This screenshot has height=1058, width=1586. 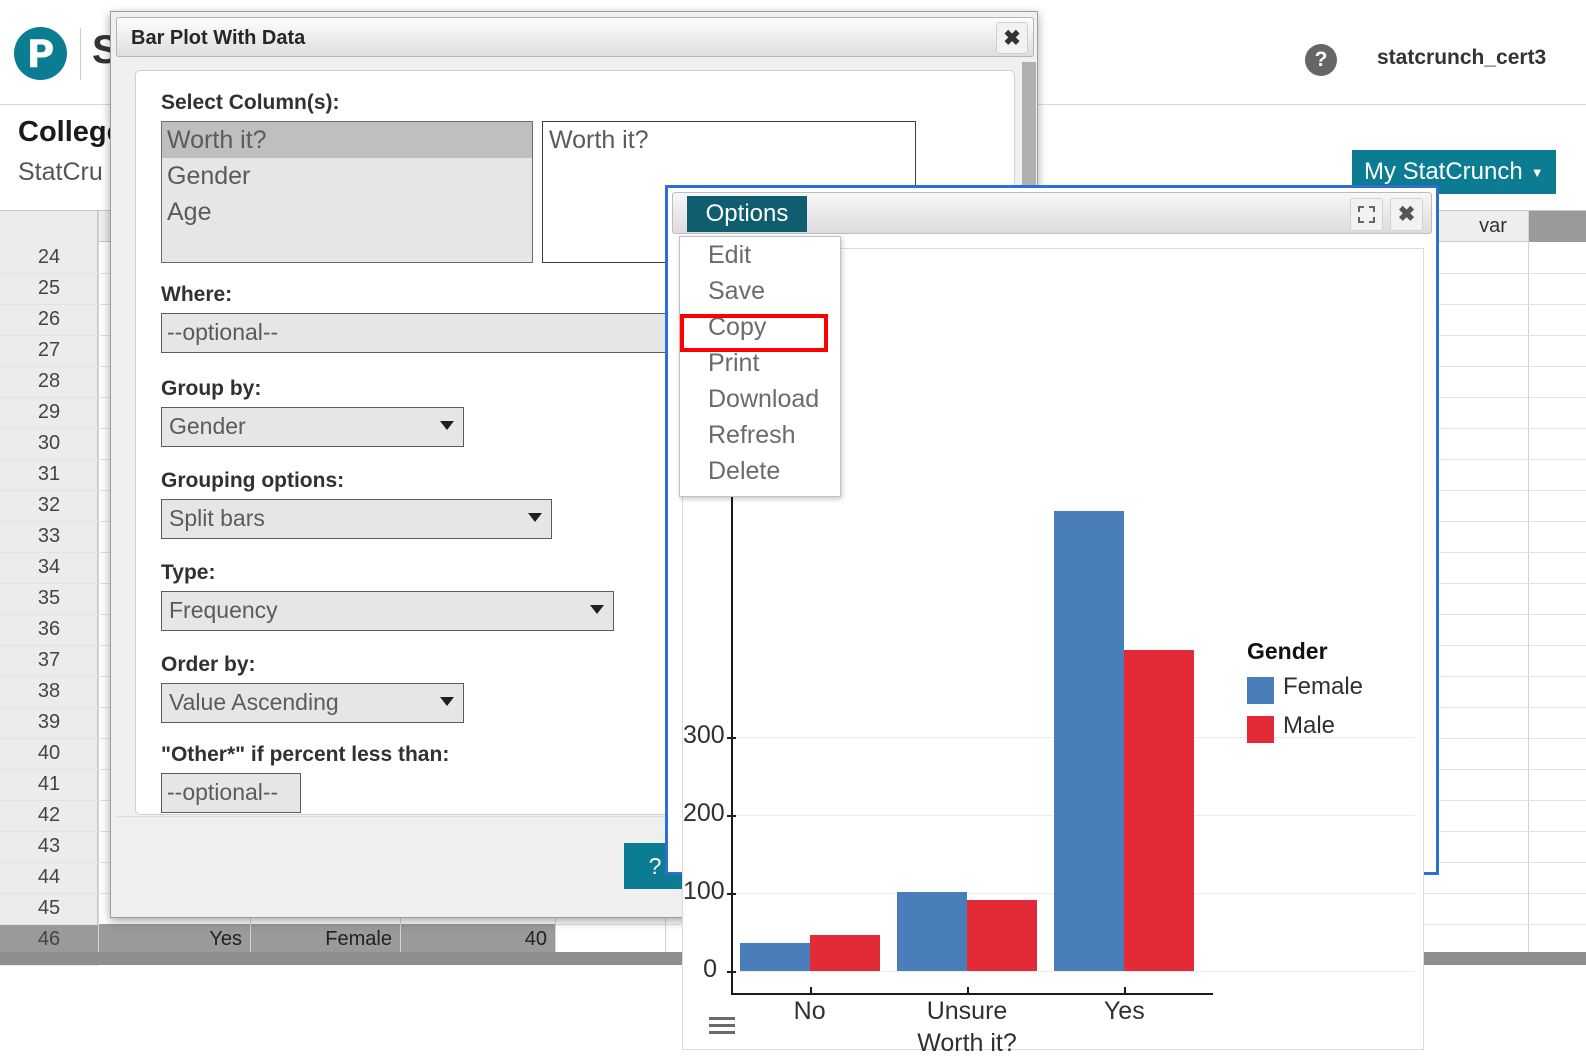 What do you see at coordinates (1557, 226) in the screenshot?
I see `column-header-var-selected` at bounding box center [1557, 226].